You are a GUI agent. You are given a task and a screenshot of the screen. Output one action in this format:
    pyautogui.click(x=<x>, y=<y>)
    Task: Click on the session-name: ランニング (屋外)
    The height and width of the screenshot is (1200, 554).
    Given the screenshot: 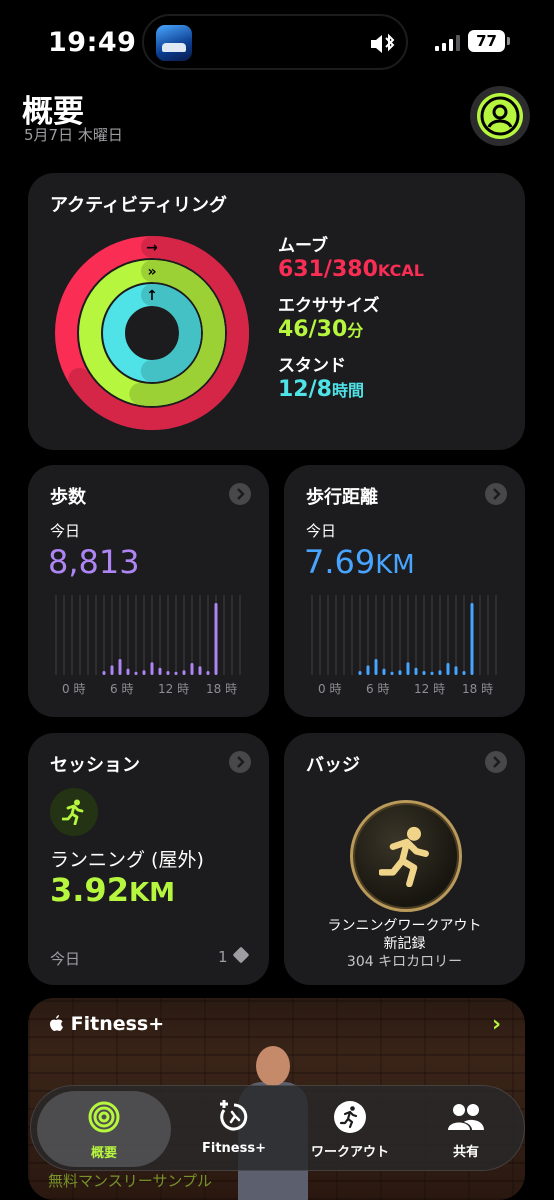 What is the action you would take?
    pyautogui.click(x=127, y=860)
    